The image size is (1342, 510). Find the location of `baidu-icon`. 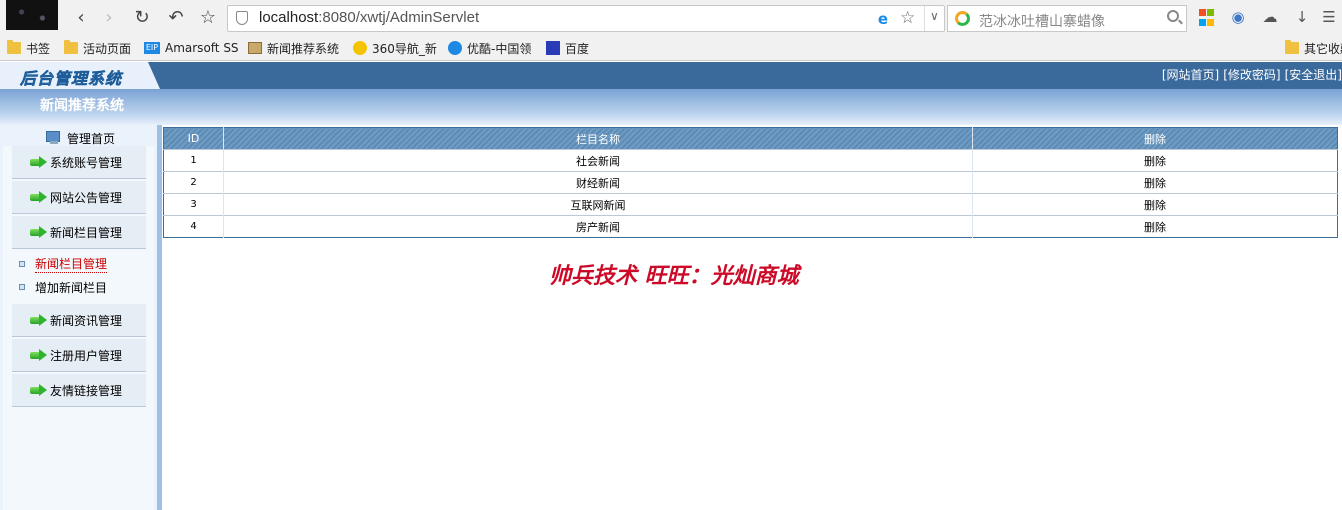

baidu-icon is located at coordinates (553, 48).